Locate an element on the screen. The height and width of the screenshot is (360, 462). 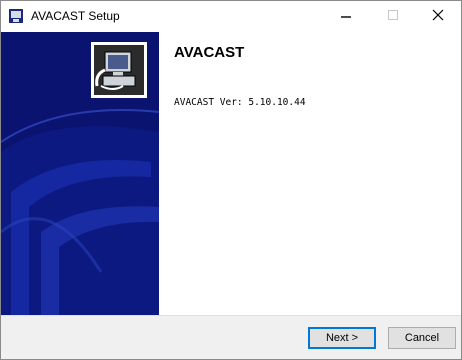
cancel-button: Cancel is located at coordinates (422, 338).